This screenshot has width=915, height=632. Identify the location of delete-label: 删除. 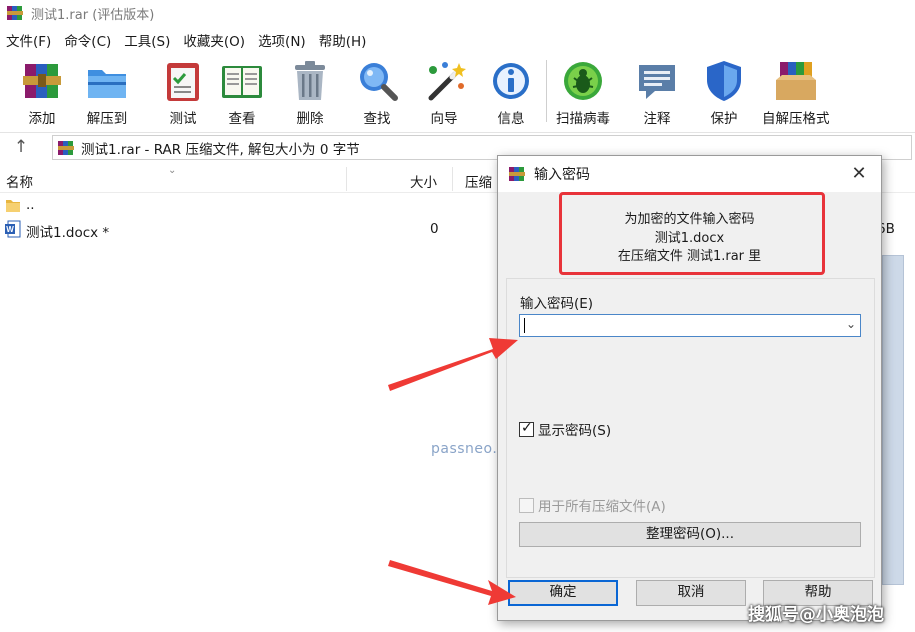
(310, 119).